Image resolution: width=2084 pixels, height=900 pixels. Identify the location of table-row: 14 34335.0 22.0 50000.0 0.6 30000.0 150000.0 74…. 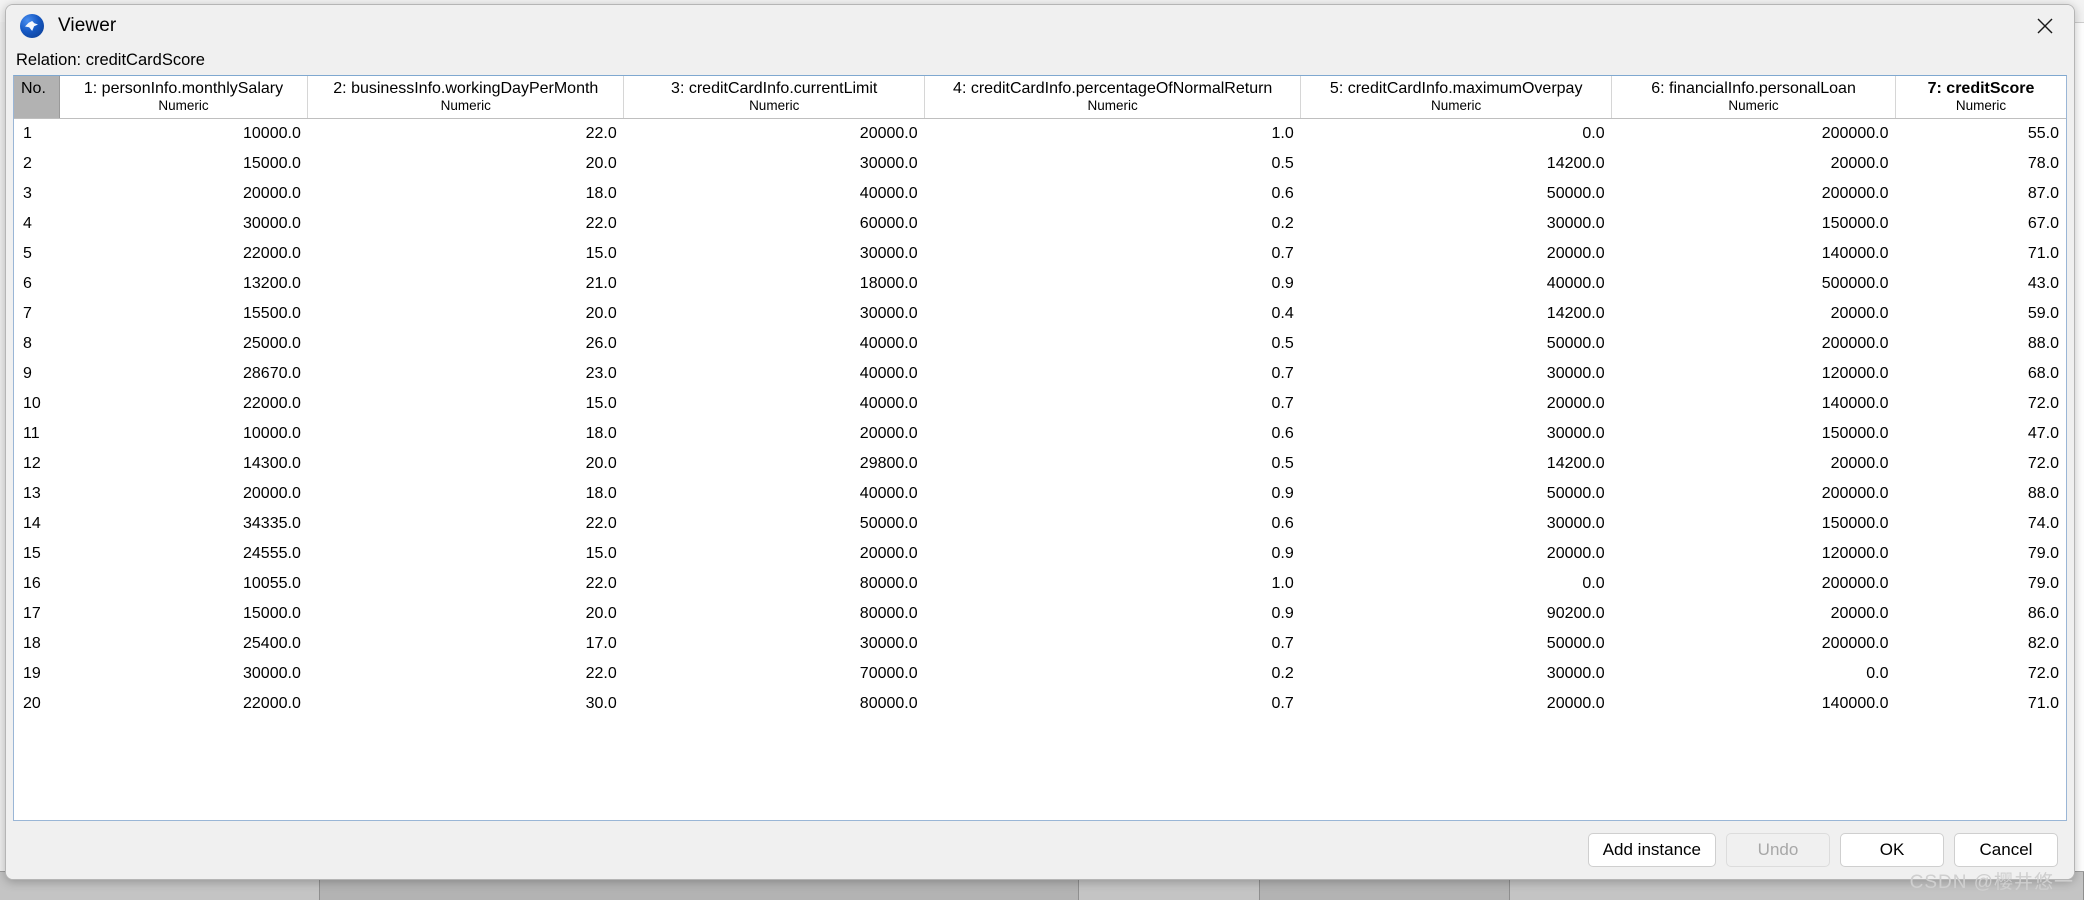
(1040, 524).